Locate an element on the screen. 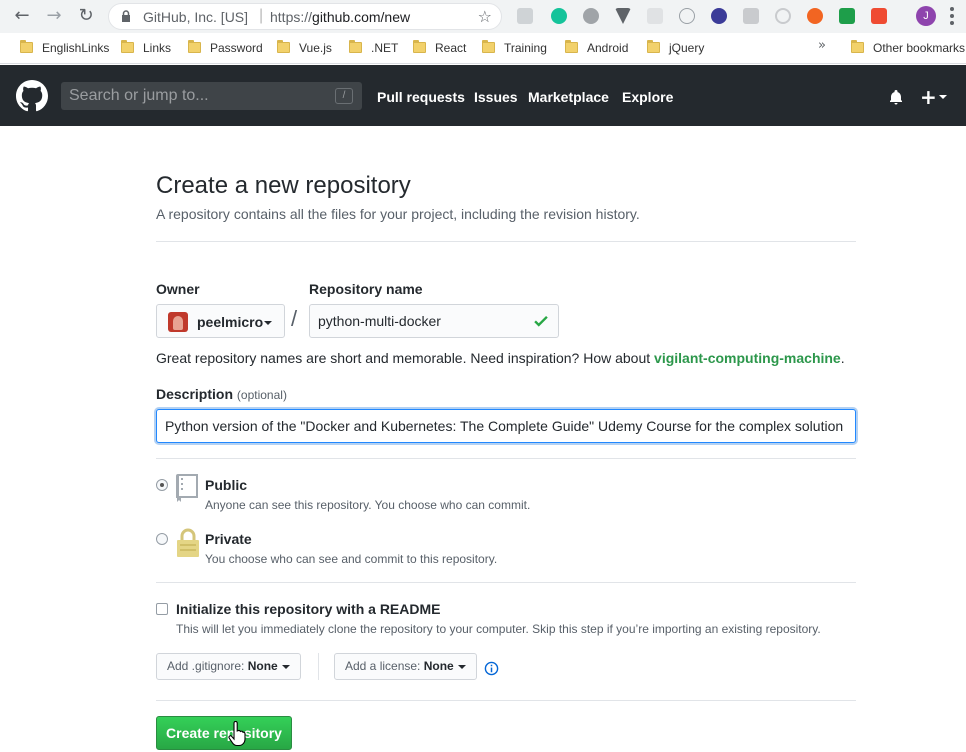  bookmark-label: Training is located at coordinates (525, 48).